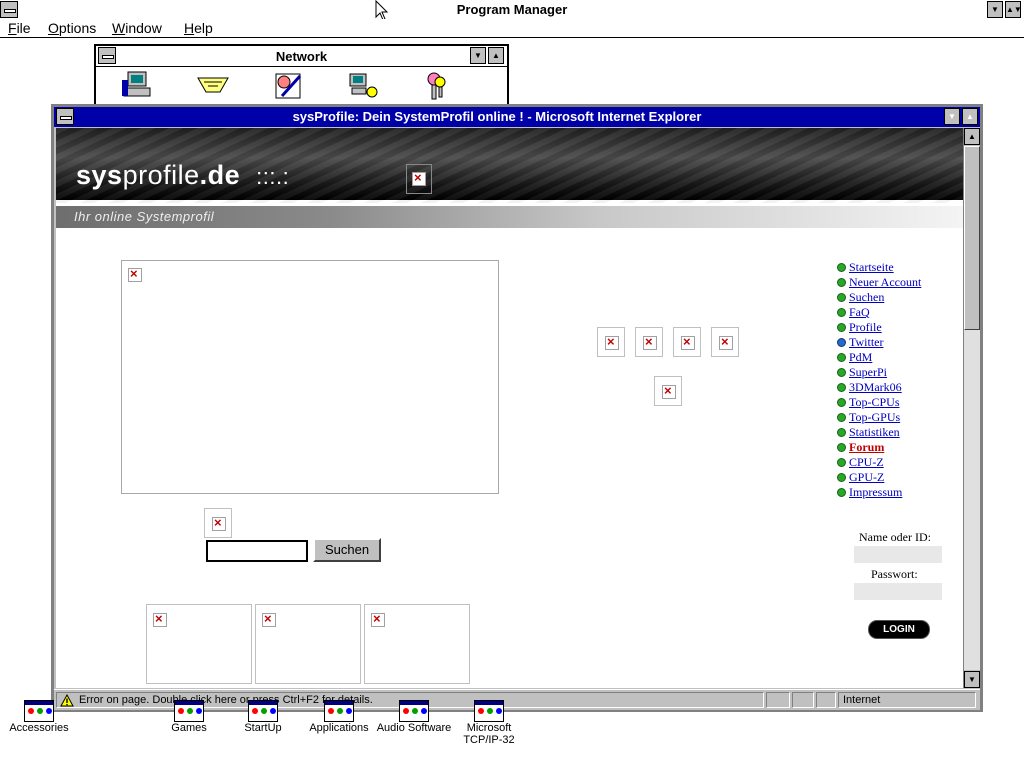  I want to click on group-icon-games: Games, so click(189, 717).